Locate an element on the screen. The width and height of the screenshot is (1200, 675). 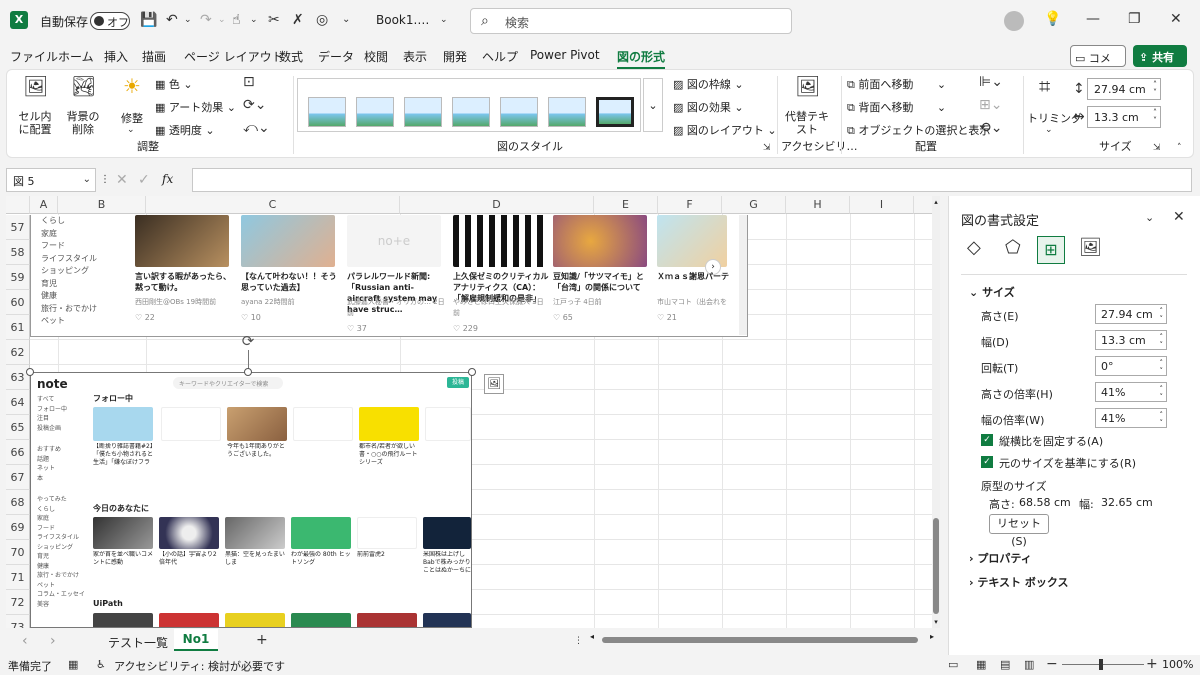
macro-record-icon: ▦ is located at coordinates (73, 665).